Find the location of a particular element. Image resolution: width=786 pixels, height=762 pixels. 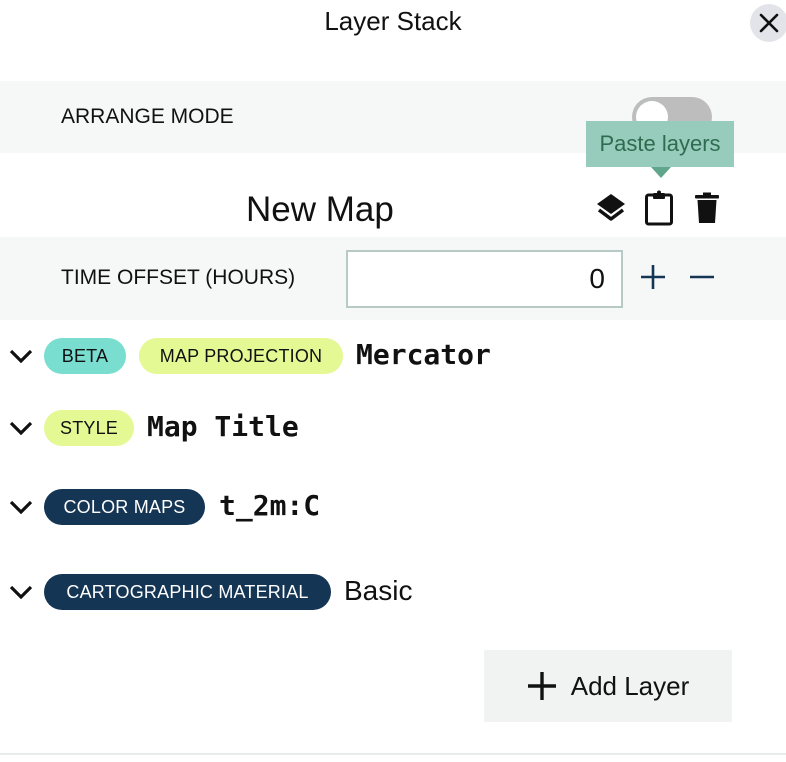

panel-header: Layer Stack is located at coordinates (393, 30).